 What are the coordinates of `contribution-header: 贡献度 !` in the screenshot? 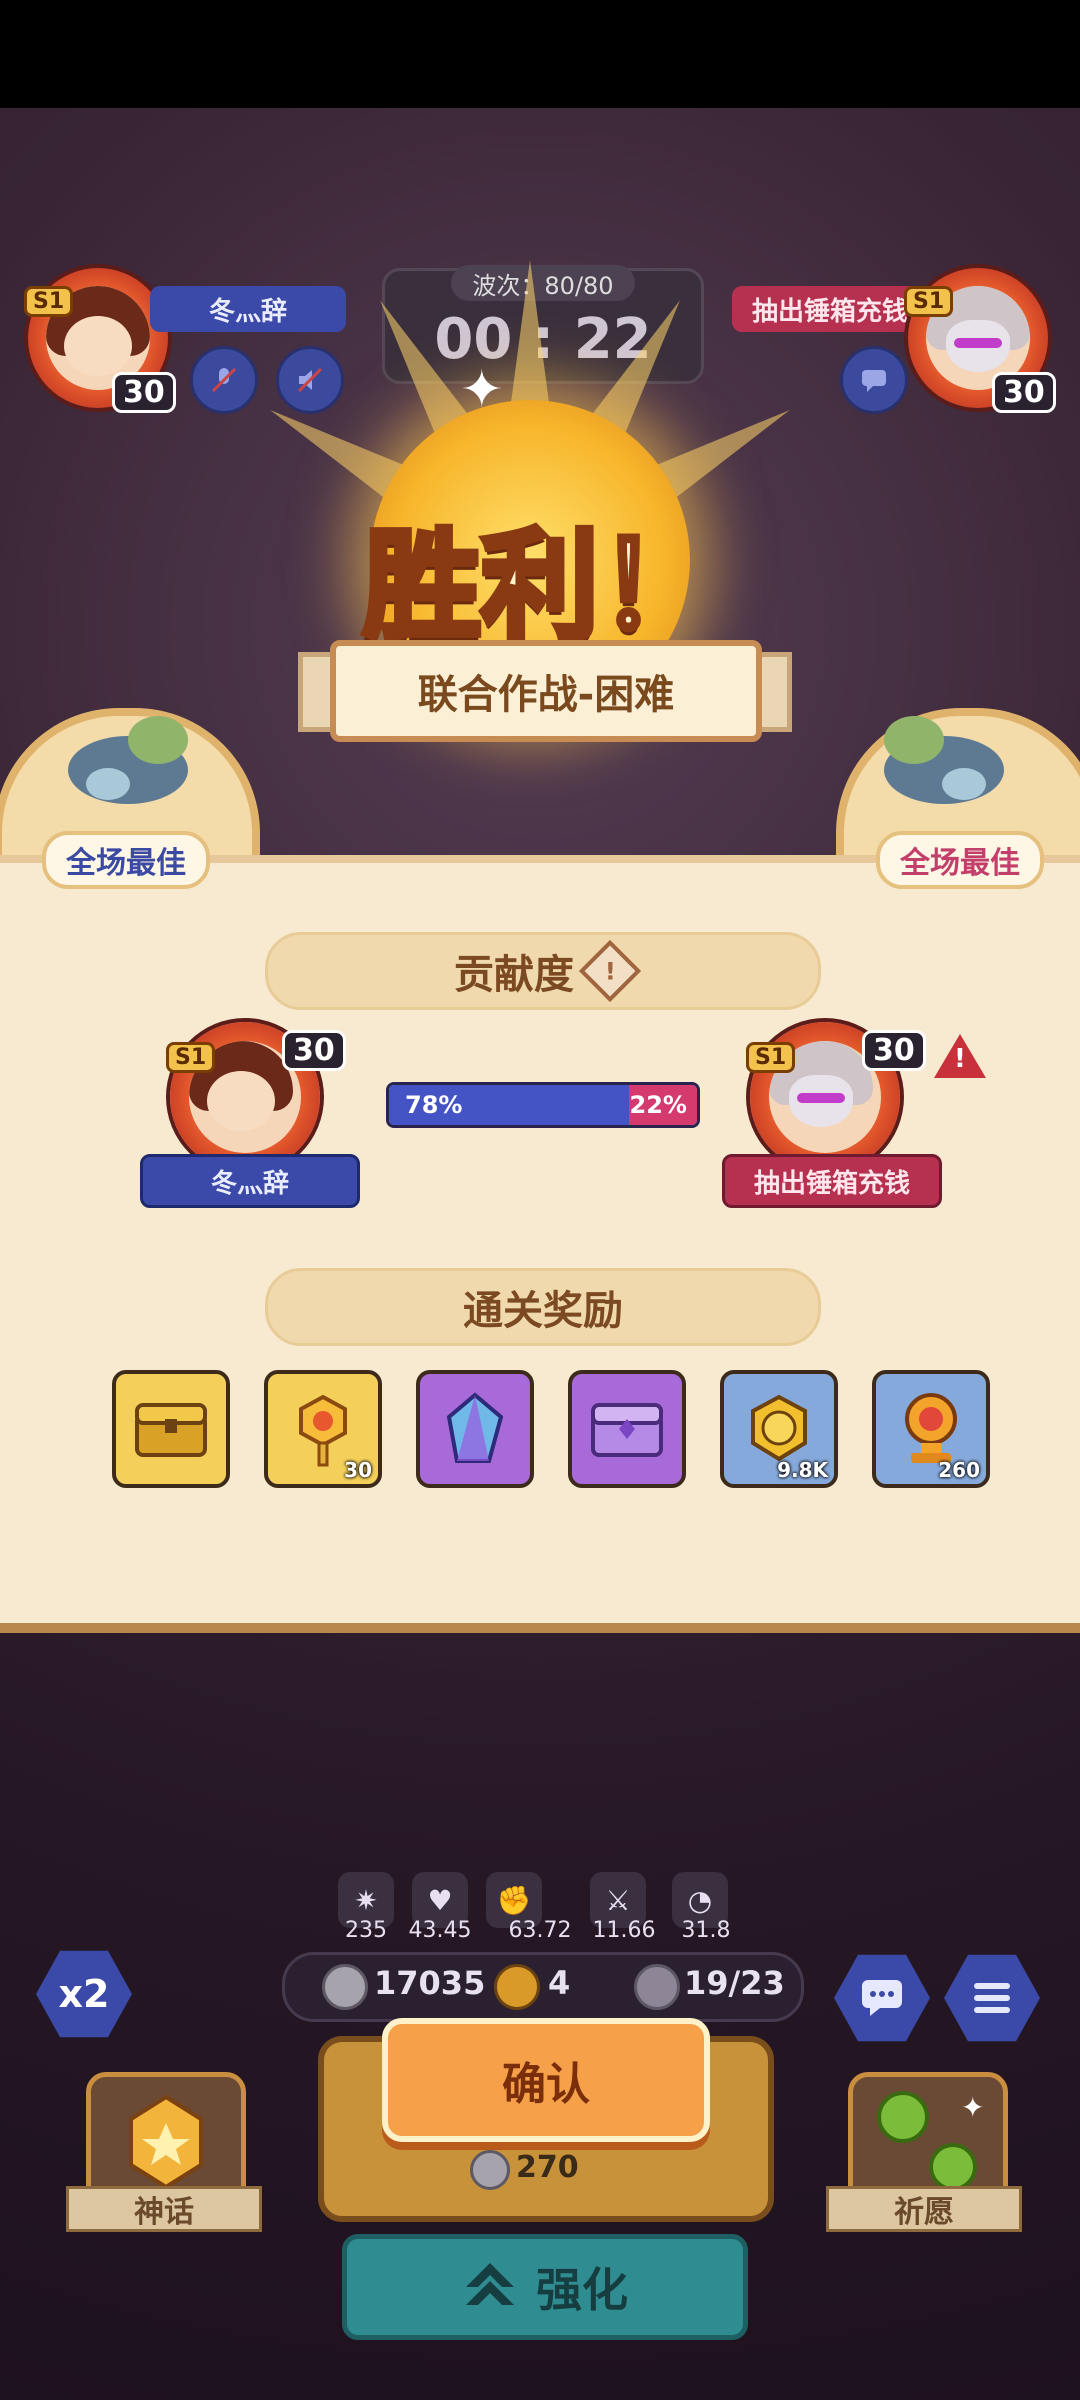 It's located at (543, 971).